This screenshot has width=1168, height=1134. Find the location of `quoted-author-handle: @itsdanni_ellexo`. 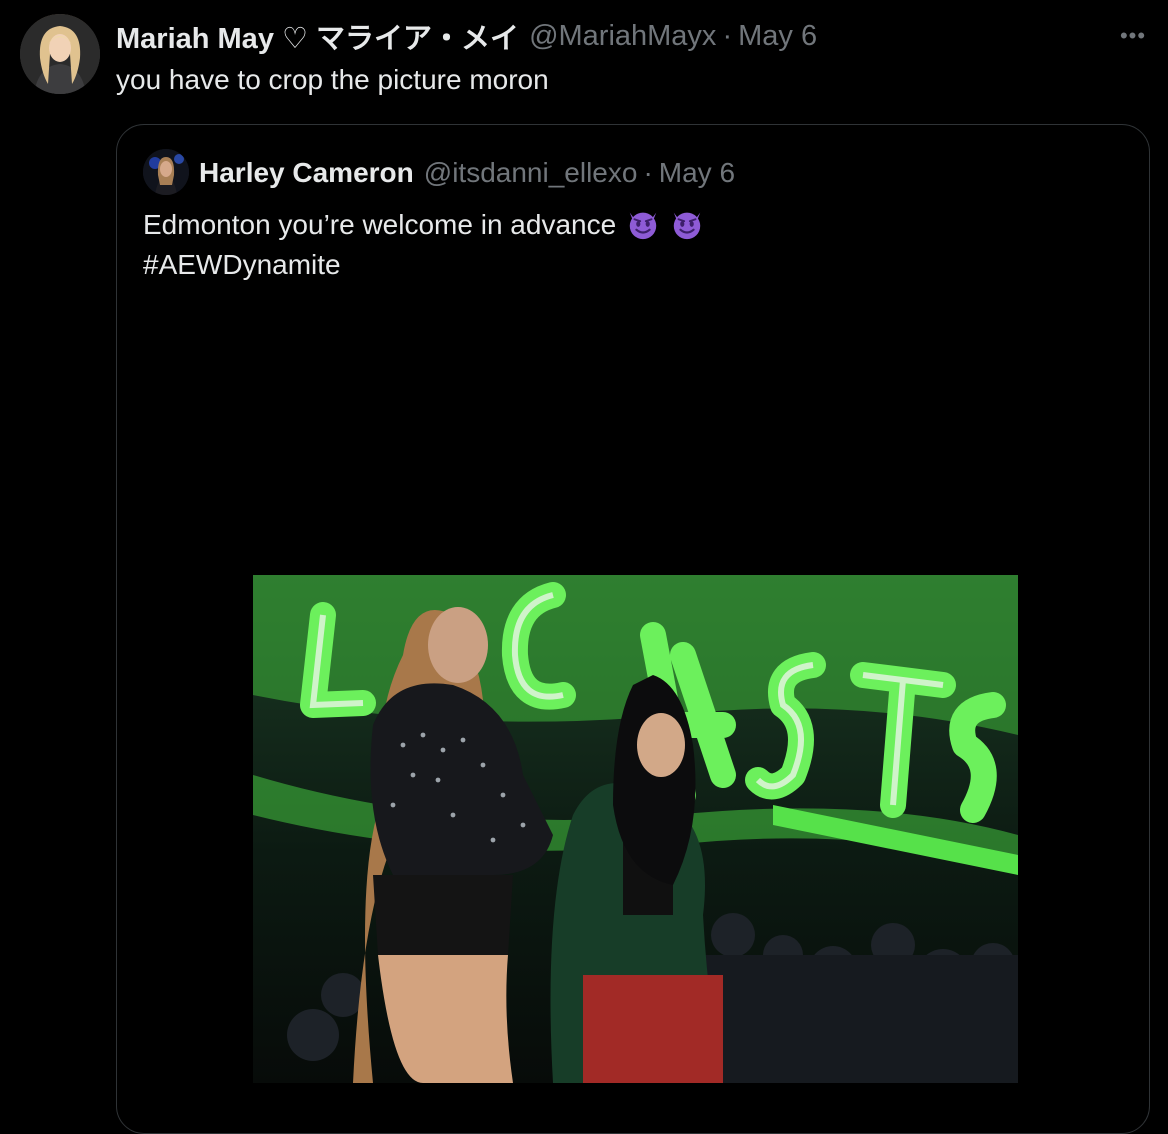

quoted-author-handle: @itsdanni_ellexo is located at coordinates (531, 173).